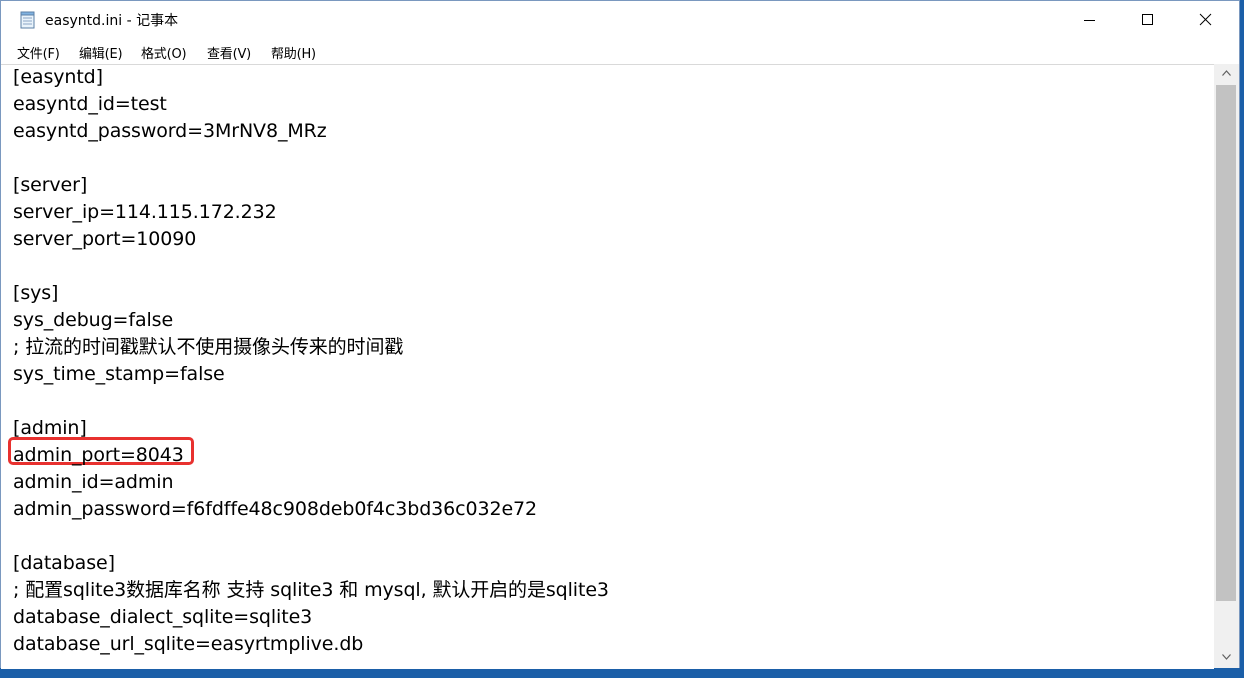 The width and height of the screenshot is (1244, 678). I want to click on minimize-icon, so click(1089, 20).